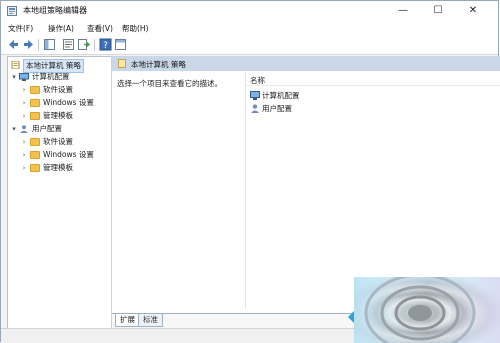 The width and height of the screenshot is (500, 343). I want to click on pane-header-title: 本地计算机 策略, so click(158, 64).